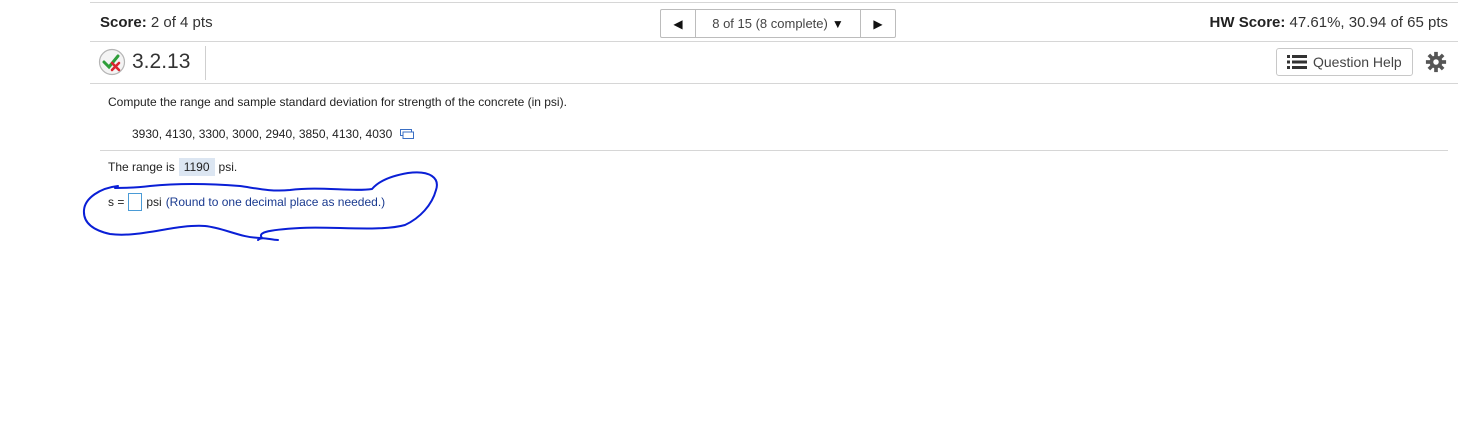 The image size is (1458, 424). I want to click on std-dev-input, so click(135, 202).